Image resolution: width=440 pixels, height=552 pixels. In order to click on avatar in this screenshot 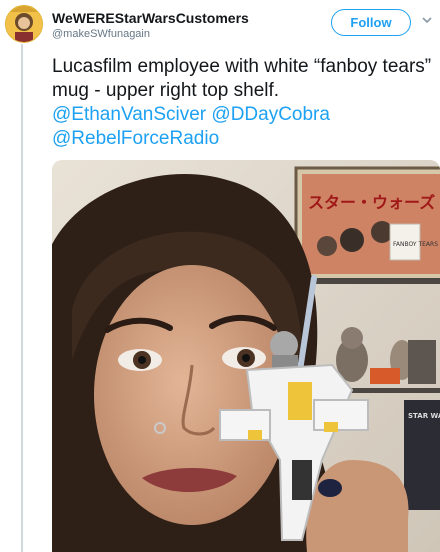, I will do `click(24, 24)`.